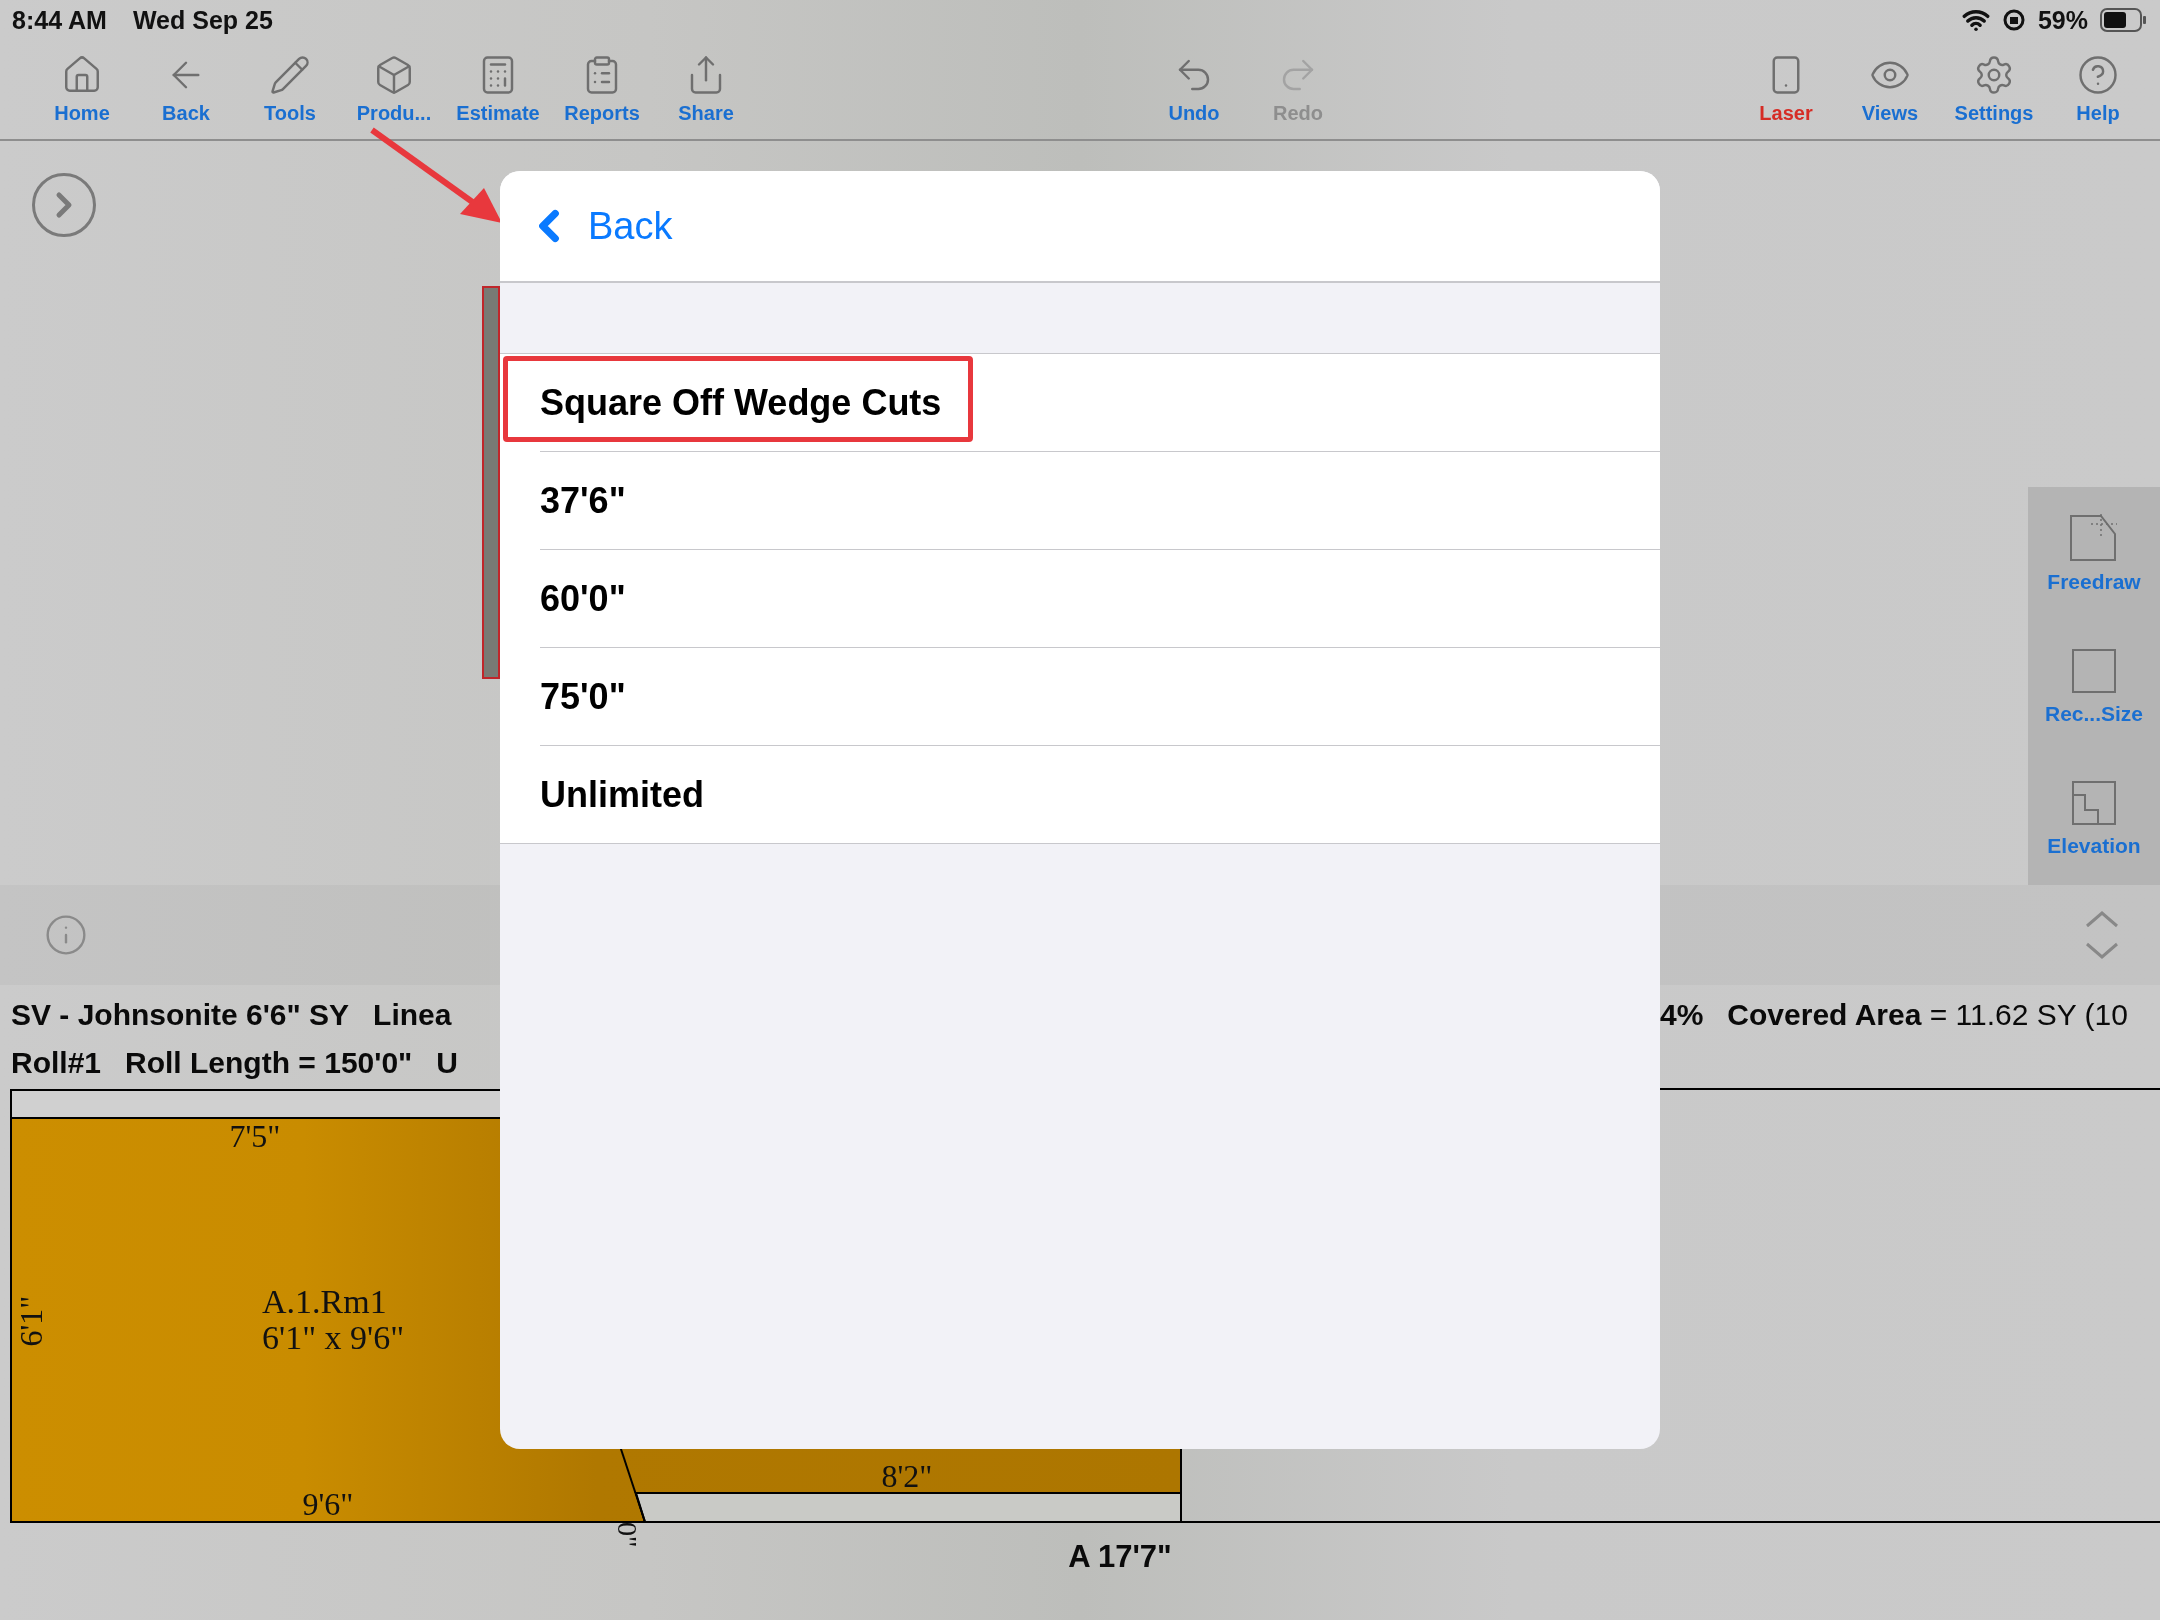  Describe the element at coordinates (1890, 89) in the screenshot. I see `toolbar-button: Views` at that location.